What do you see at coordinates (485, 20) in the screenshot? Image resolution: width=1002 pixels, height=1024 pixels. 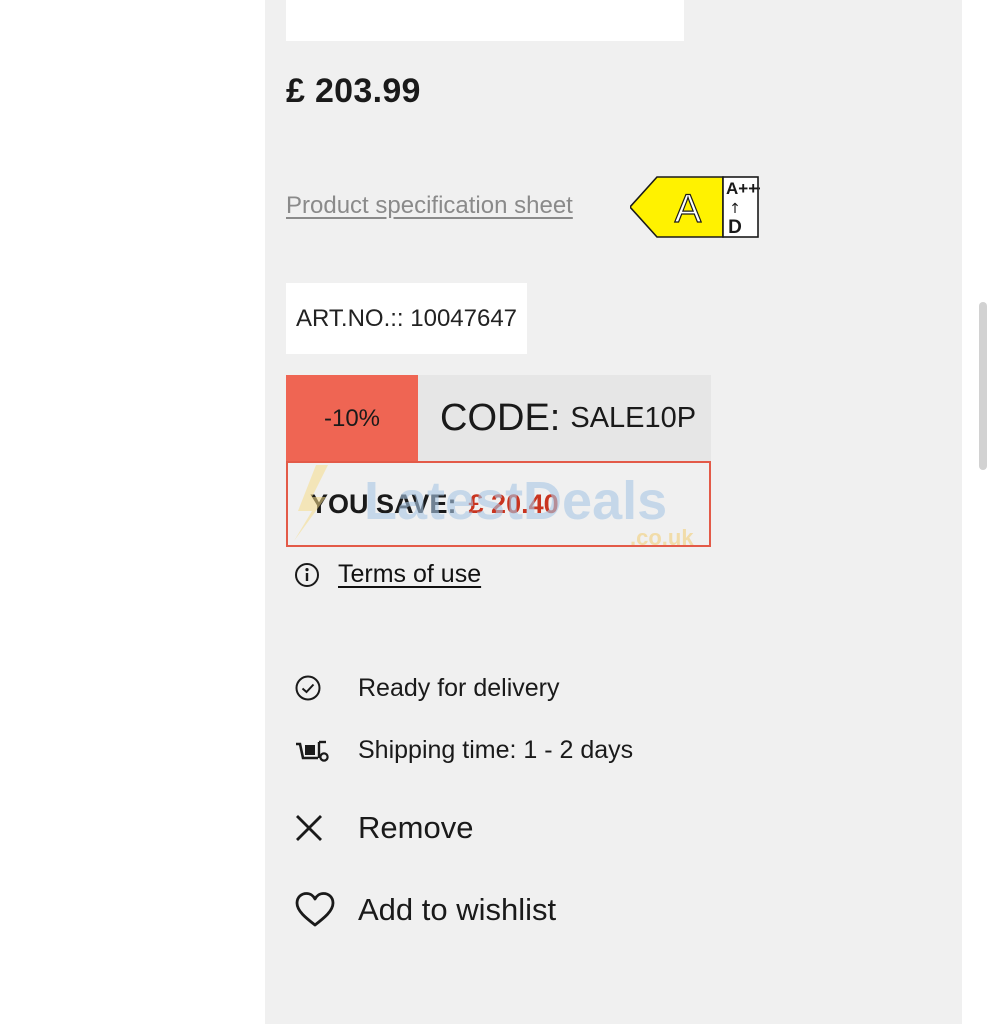 I see `product-image-area` at bounding box center [485, 20].